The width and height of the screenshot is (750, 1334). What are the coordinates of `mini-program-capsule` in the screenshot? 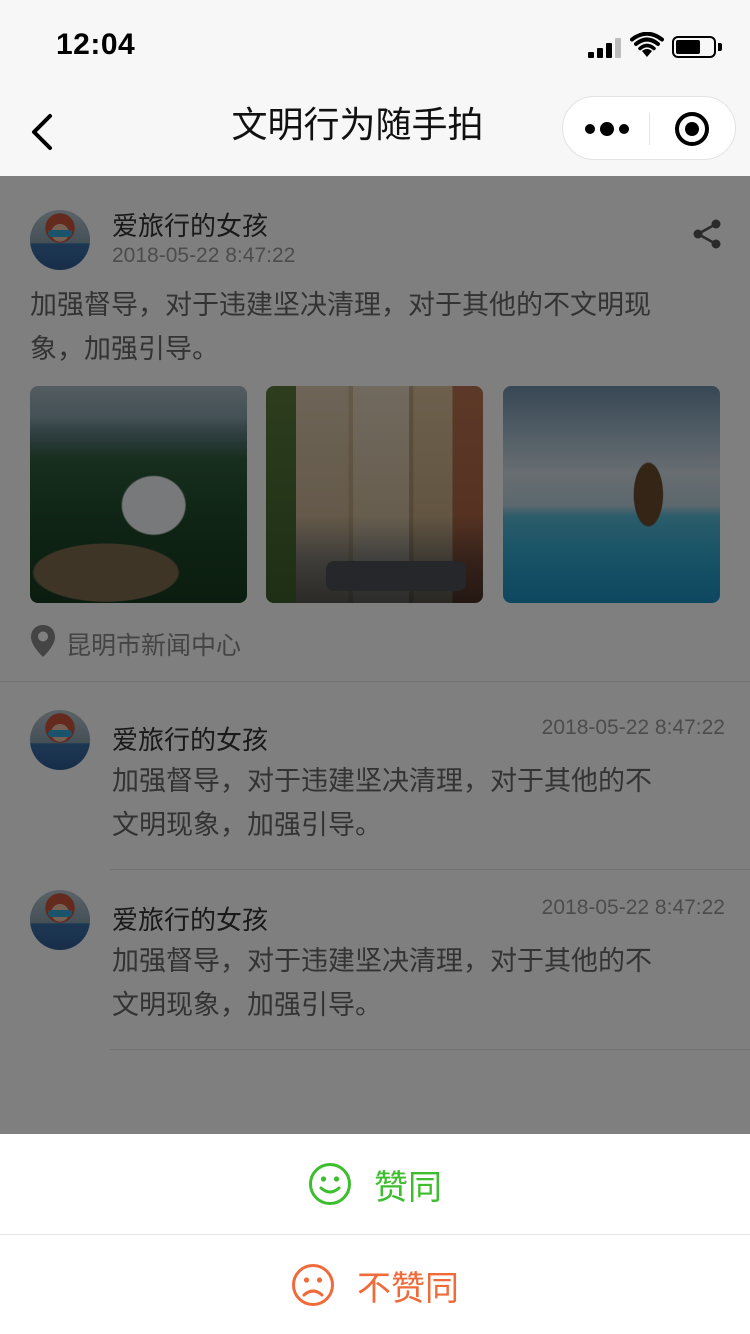 It's located at (649, 128).